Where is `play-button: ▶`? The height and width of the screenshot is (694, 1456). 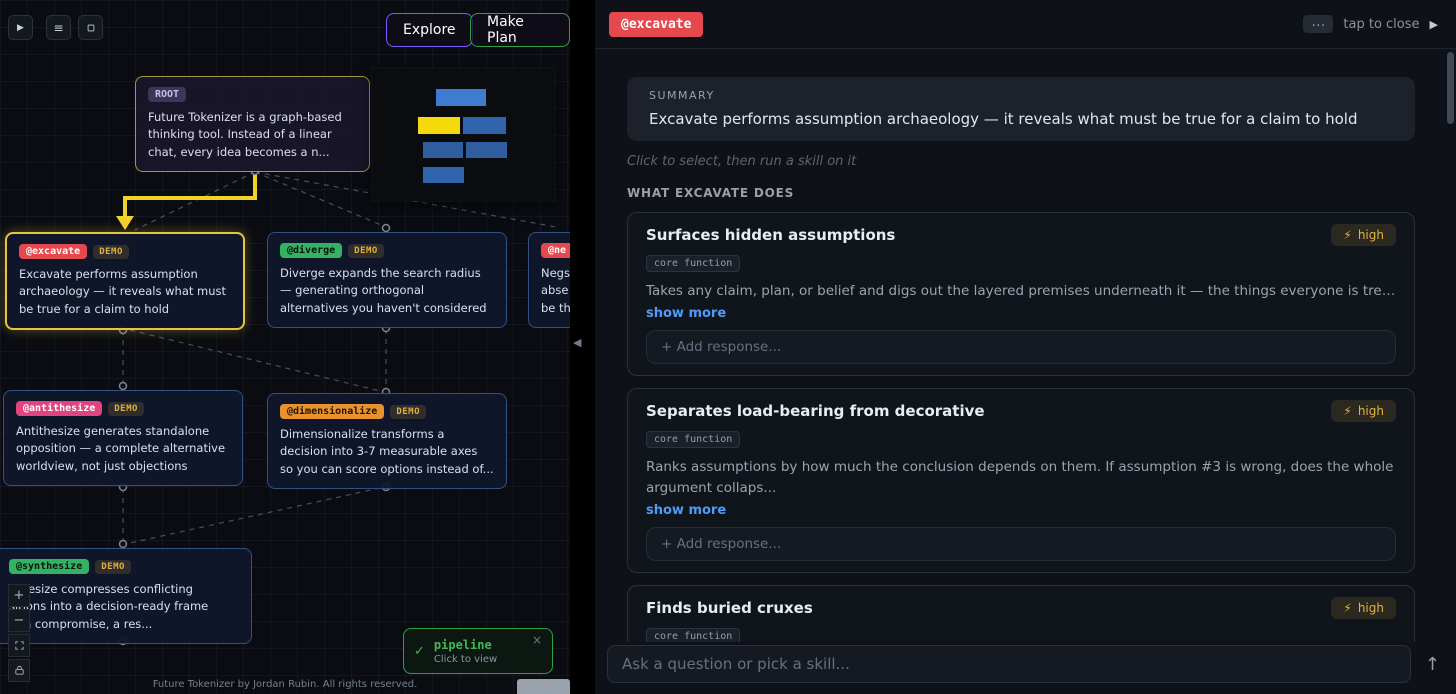
play-button: ▶ is located at coordinates (20, 27).